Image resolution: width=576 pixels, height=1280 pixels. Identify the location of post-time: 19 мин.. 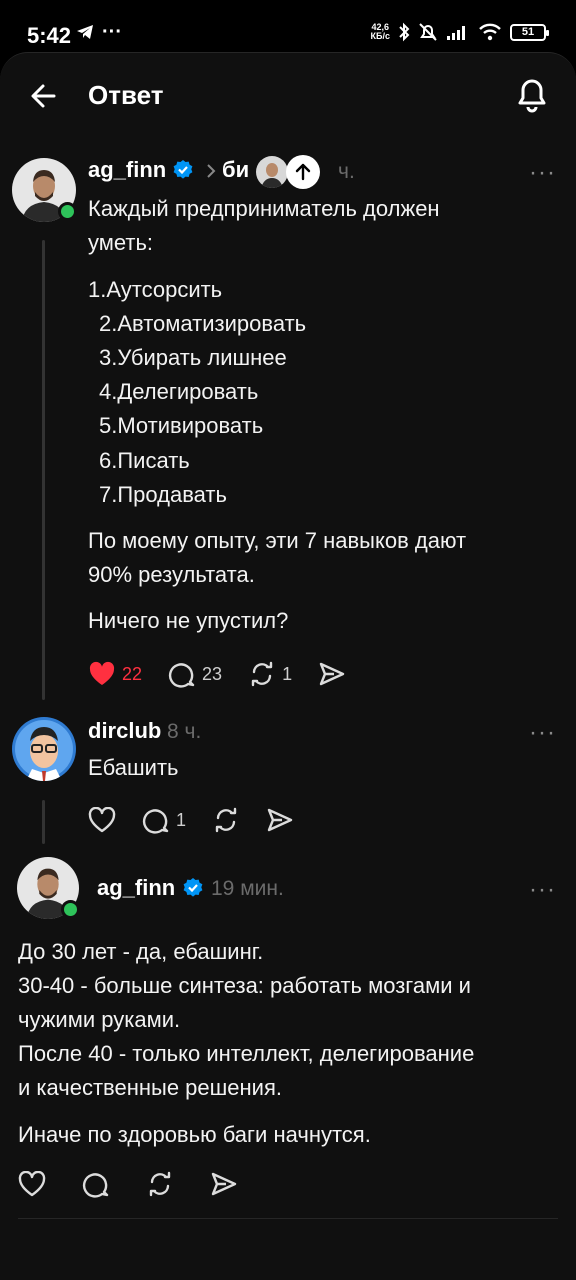
(247, 888).